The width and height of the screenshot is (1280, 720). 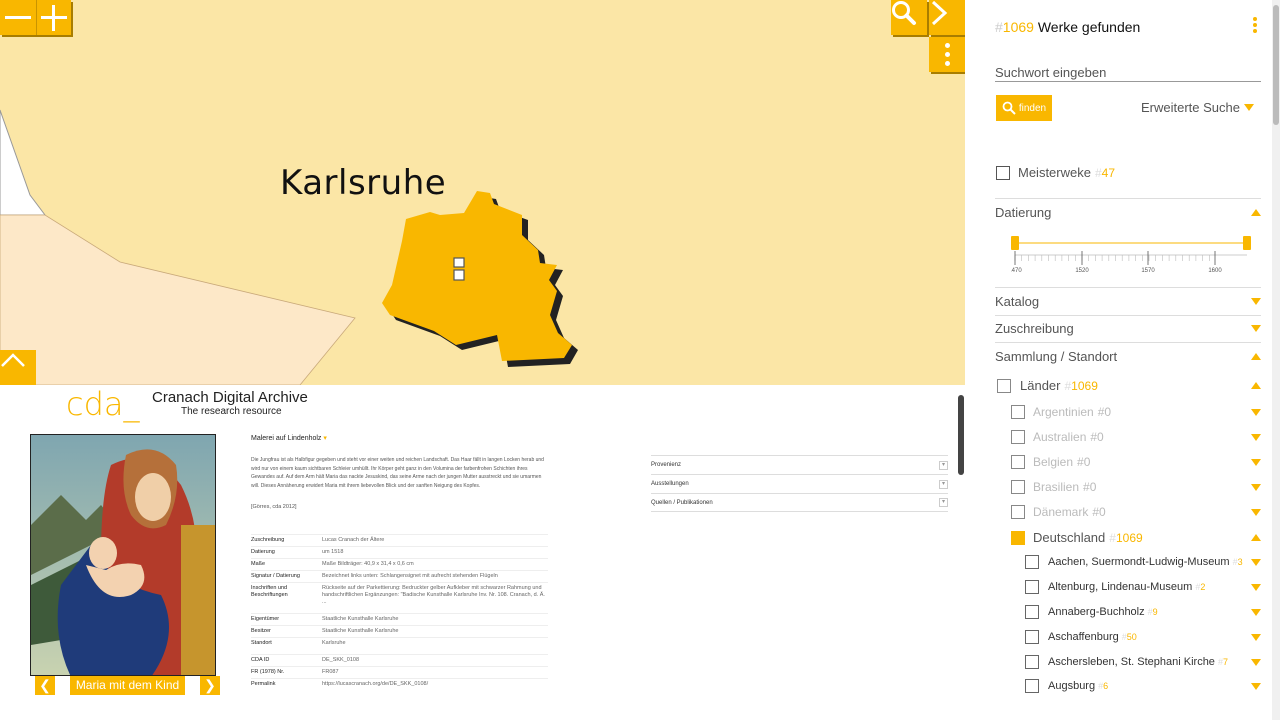 What do you see at coordinates (477, 276) in the screenshot?
I see `karlsruhe-region` at bounding box center [477, 276].